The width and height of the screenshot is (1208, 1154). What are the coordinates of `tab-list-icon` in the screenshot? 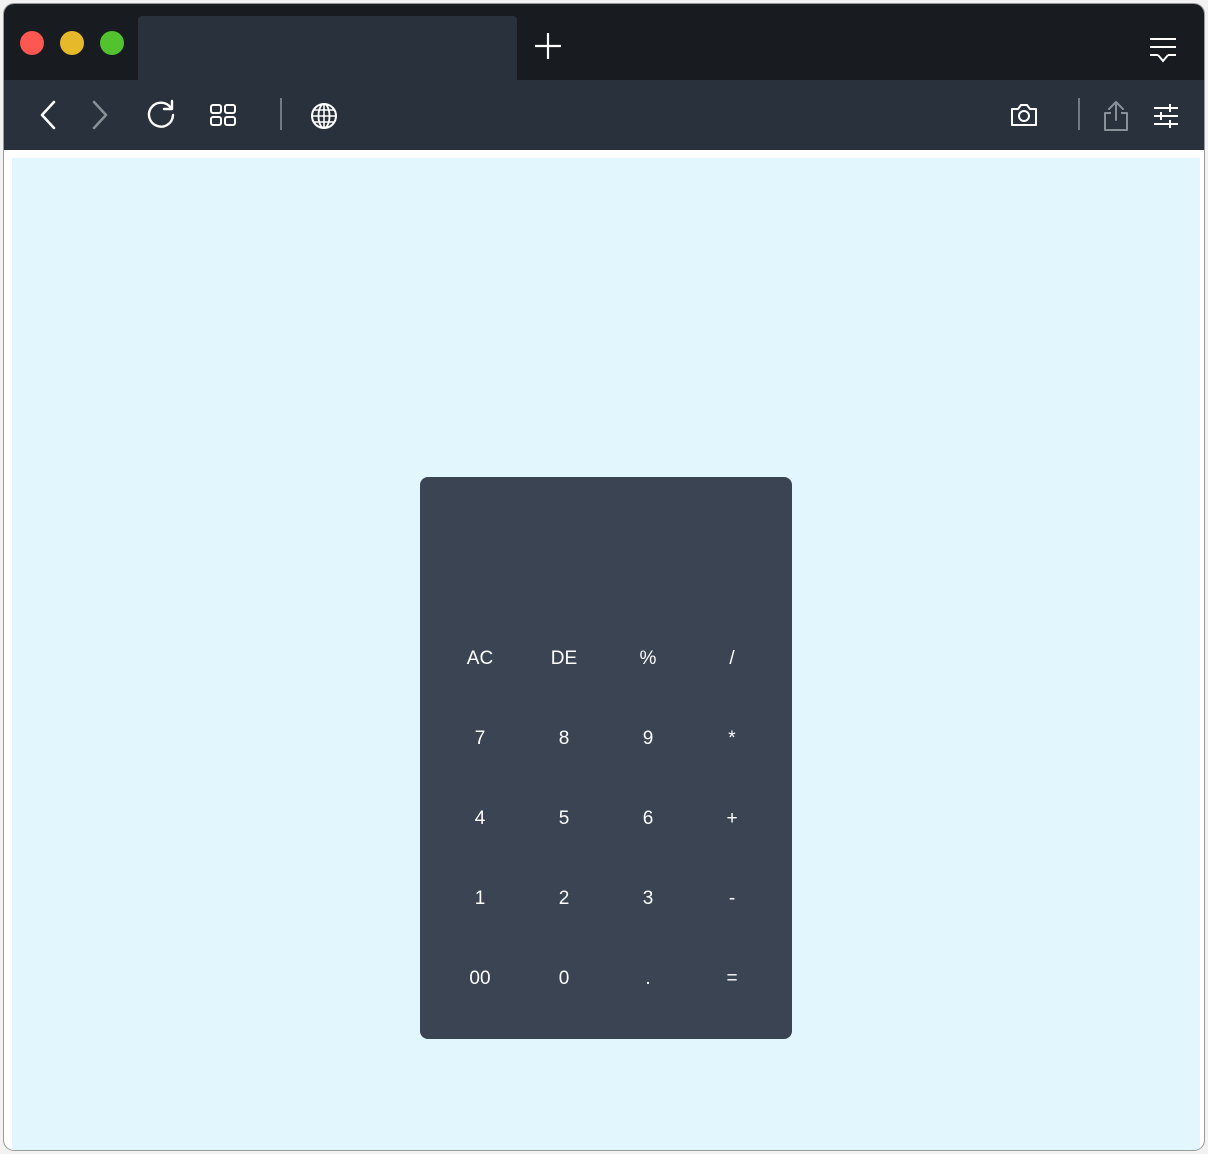 It's located at (1163, 49).